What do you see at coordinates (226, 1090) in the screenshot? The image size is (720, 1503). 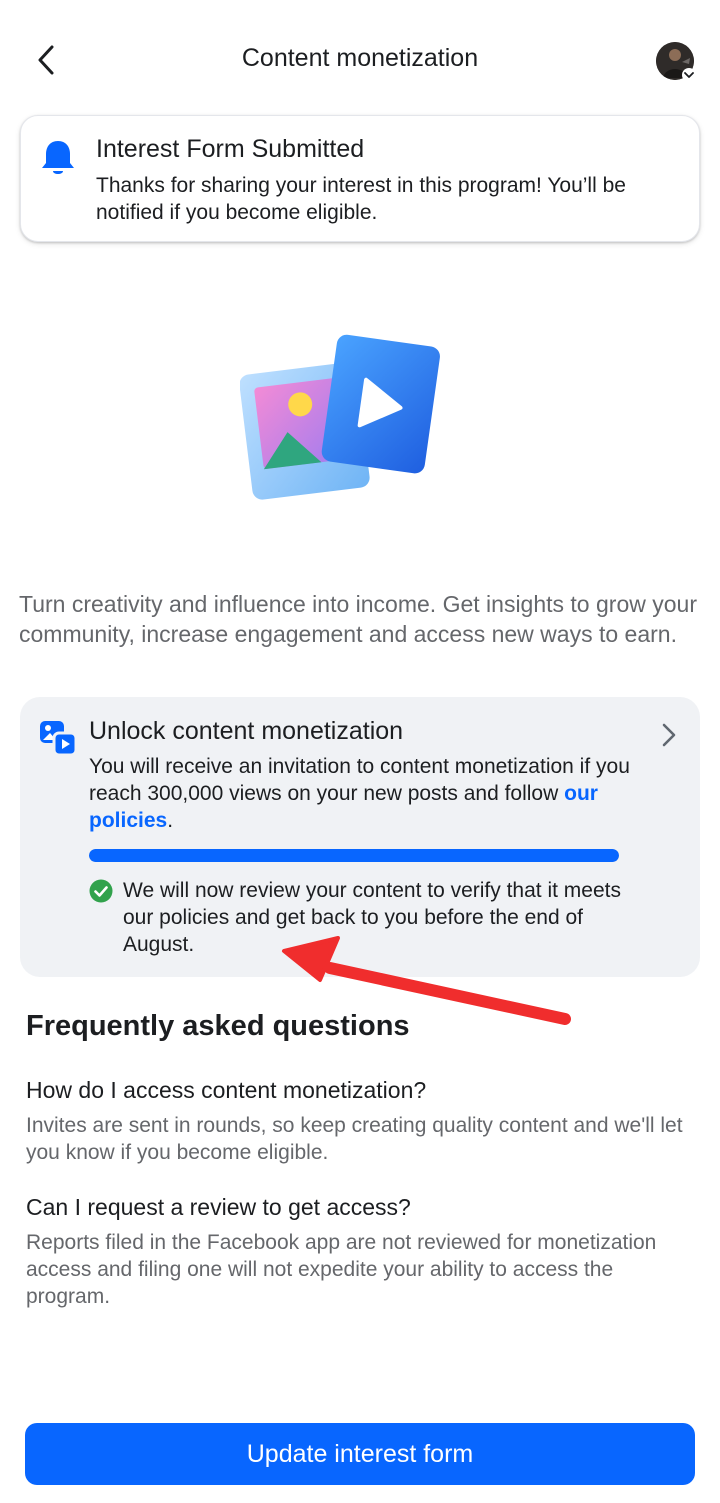 I see `faq-question: How do I access content monetization?` at bounding box center [226, 1090].